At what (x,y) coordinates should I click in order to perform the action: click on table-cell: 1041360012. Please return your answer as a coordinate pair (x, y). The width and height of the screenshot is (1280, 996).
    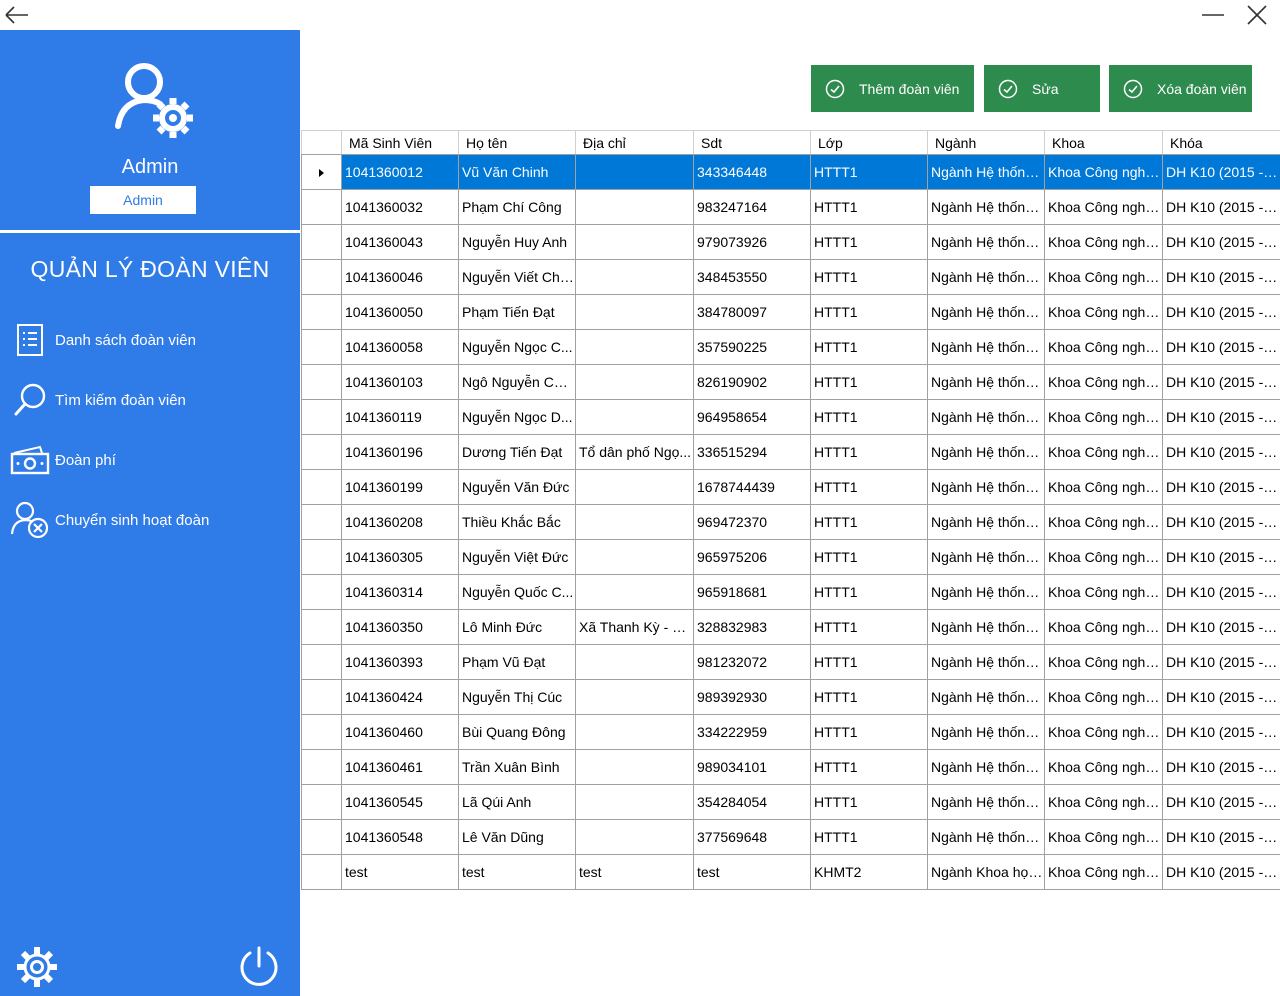
    Looking at the image, I should click on (400, 172).